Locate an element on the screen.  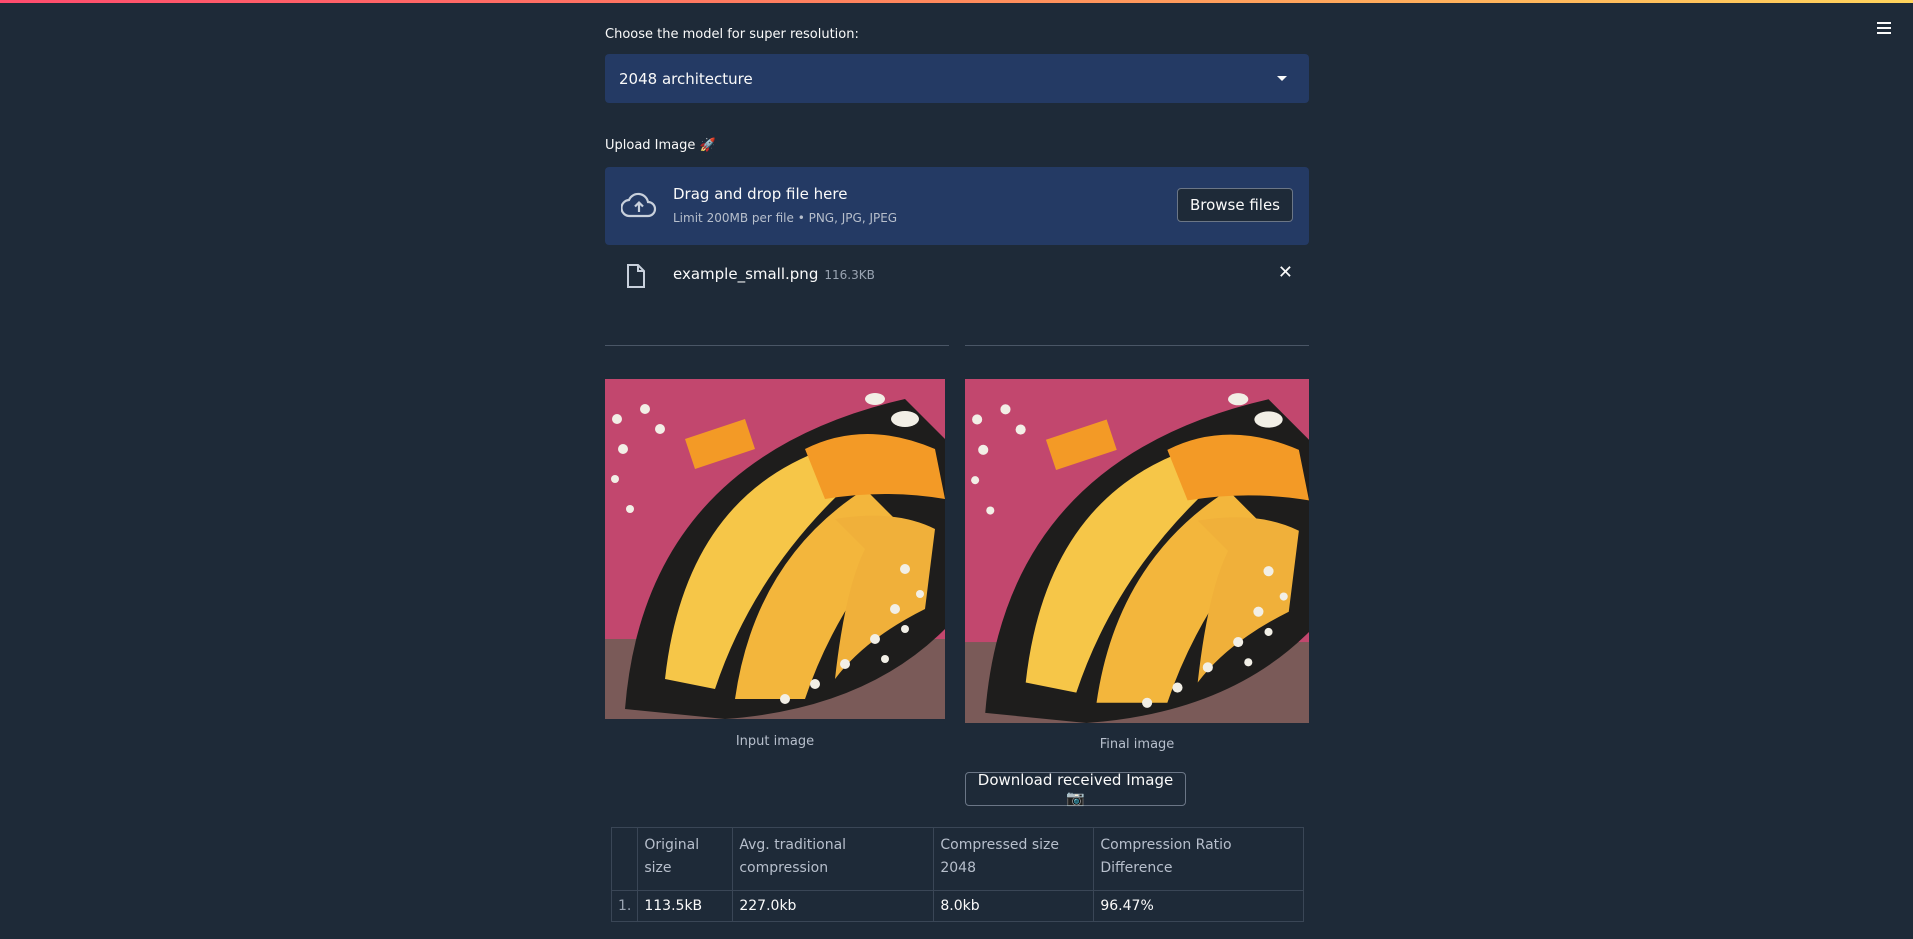
table-cell: 113.5kB is located at coordinates (685, 906).